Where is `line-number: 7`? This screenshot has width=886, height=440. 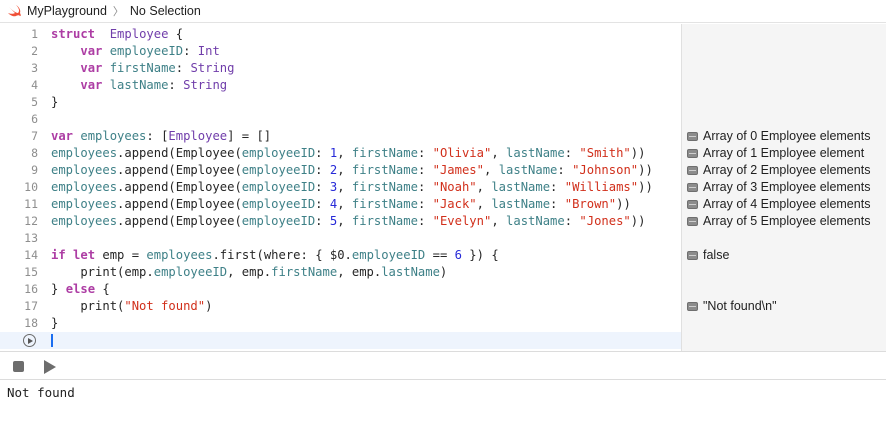
line-number: 7 is located at coordinates (34, 136).